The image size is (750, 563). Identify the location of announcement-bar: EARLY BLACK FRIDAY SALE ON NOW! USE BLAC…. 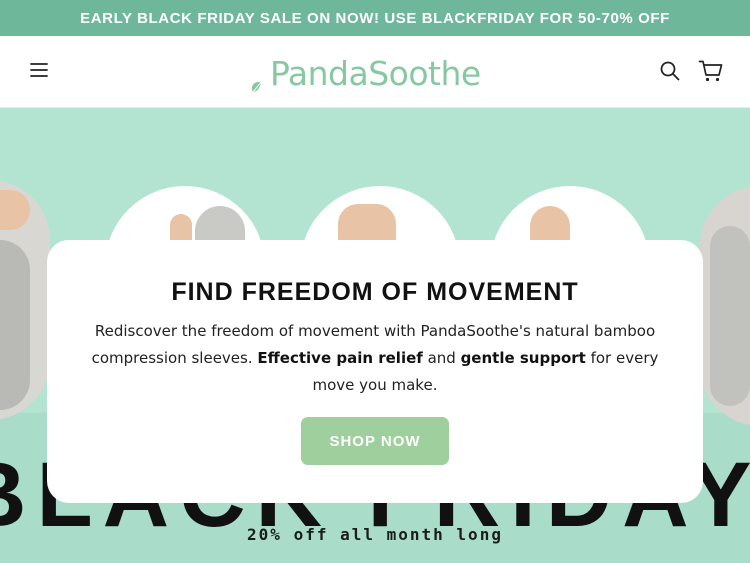
(375, 18).